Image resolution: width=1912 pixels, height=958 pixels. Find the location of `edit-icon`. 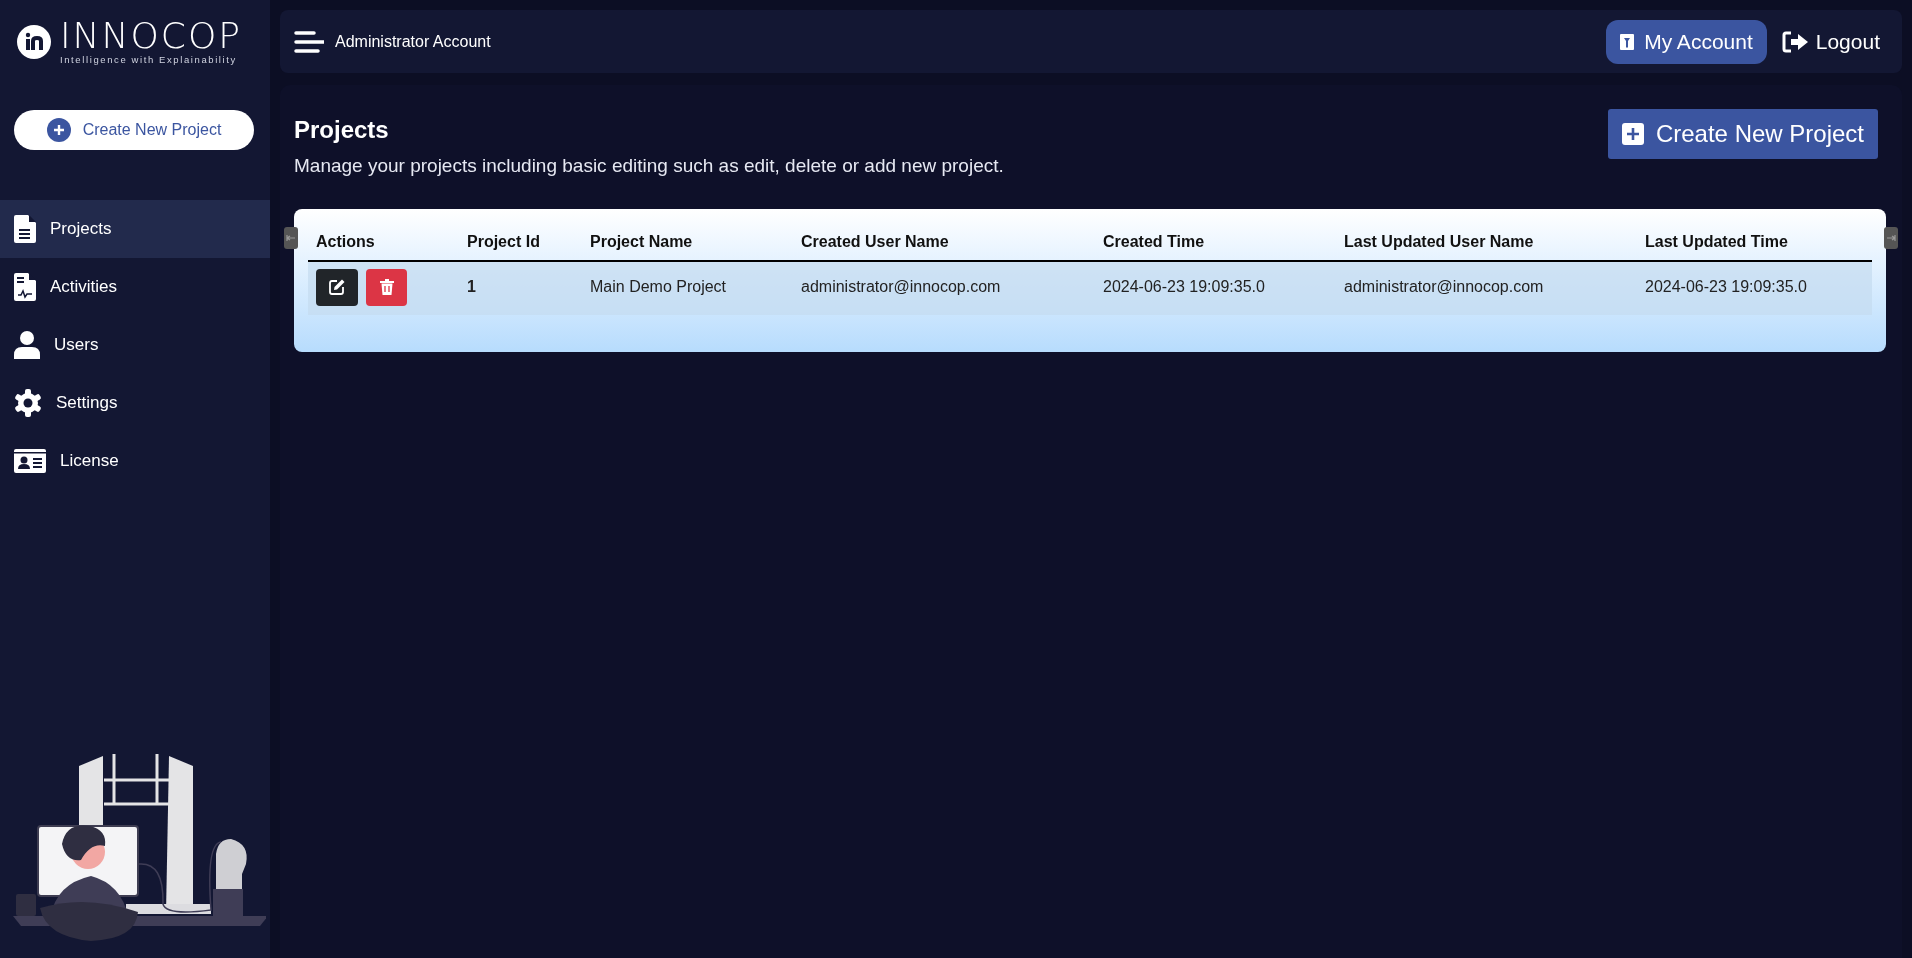

edit-icon is located at coordinates (337, 287).